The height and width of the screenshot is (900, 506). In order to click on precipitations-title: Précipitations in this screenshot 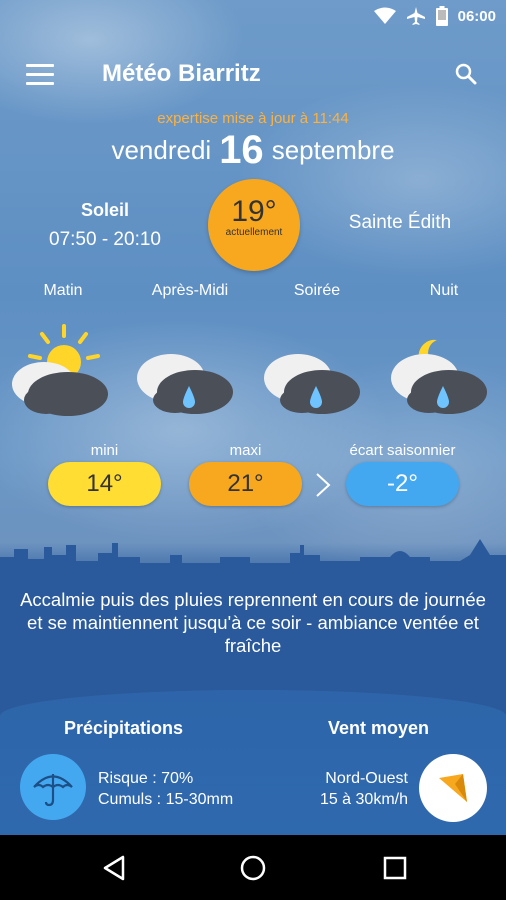, I will do `click(124, 728)`.